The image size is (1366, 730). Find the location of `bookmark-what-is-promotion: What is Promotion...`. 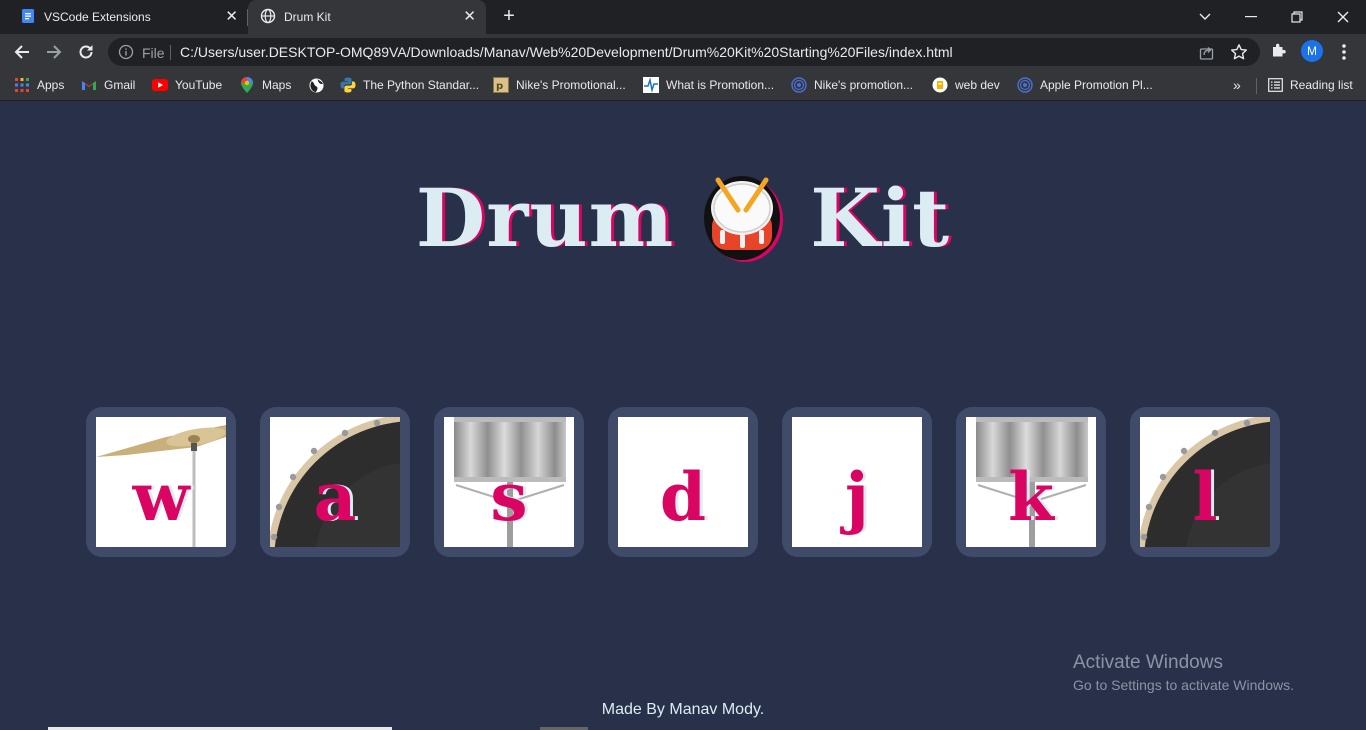

bookmark-what-is-promotion: What is Promotion... is located at coordinates (708, 85).